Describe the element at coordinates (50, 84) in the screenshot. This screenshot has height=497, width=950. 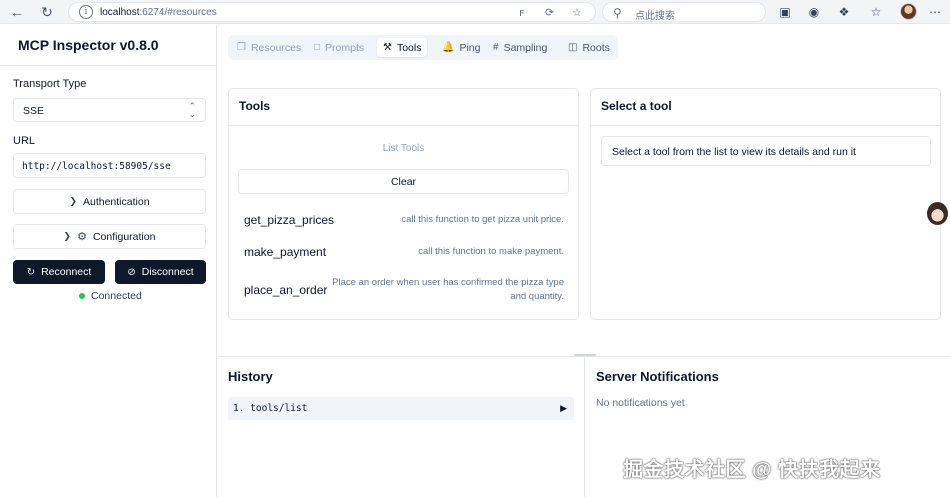
I see `transport-type-label: Transport Type` at that location.